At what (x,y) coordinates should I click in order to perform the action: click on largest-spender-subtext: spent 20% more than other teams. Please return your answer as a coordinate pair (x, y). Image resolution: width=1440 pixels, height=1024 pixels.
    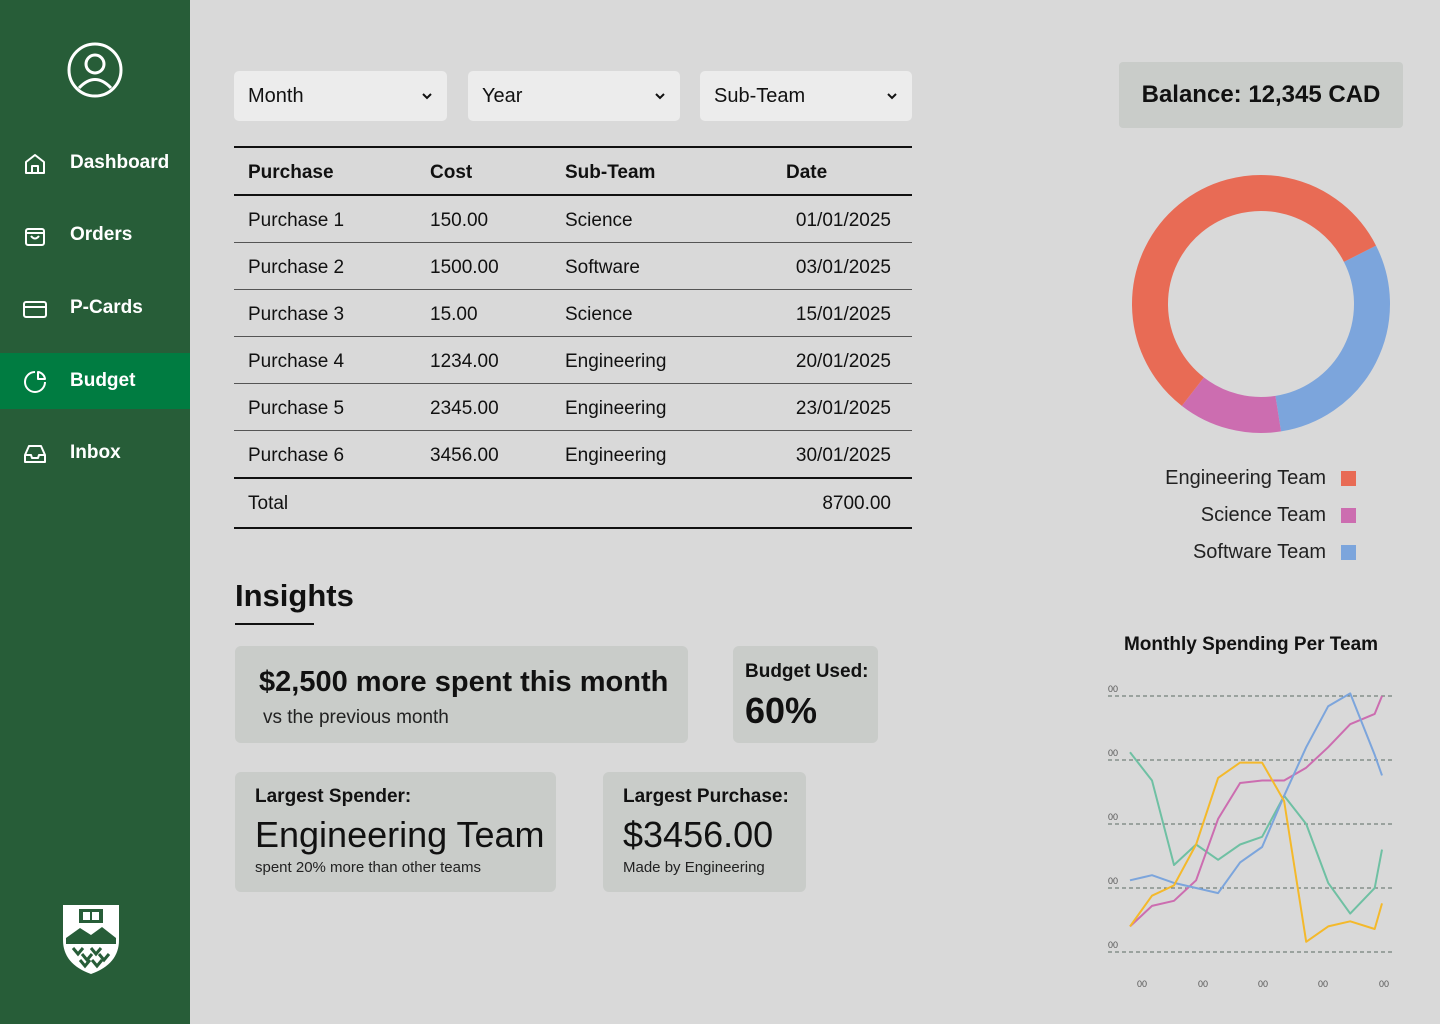
    Looking at the image, I should click on (368, 867).